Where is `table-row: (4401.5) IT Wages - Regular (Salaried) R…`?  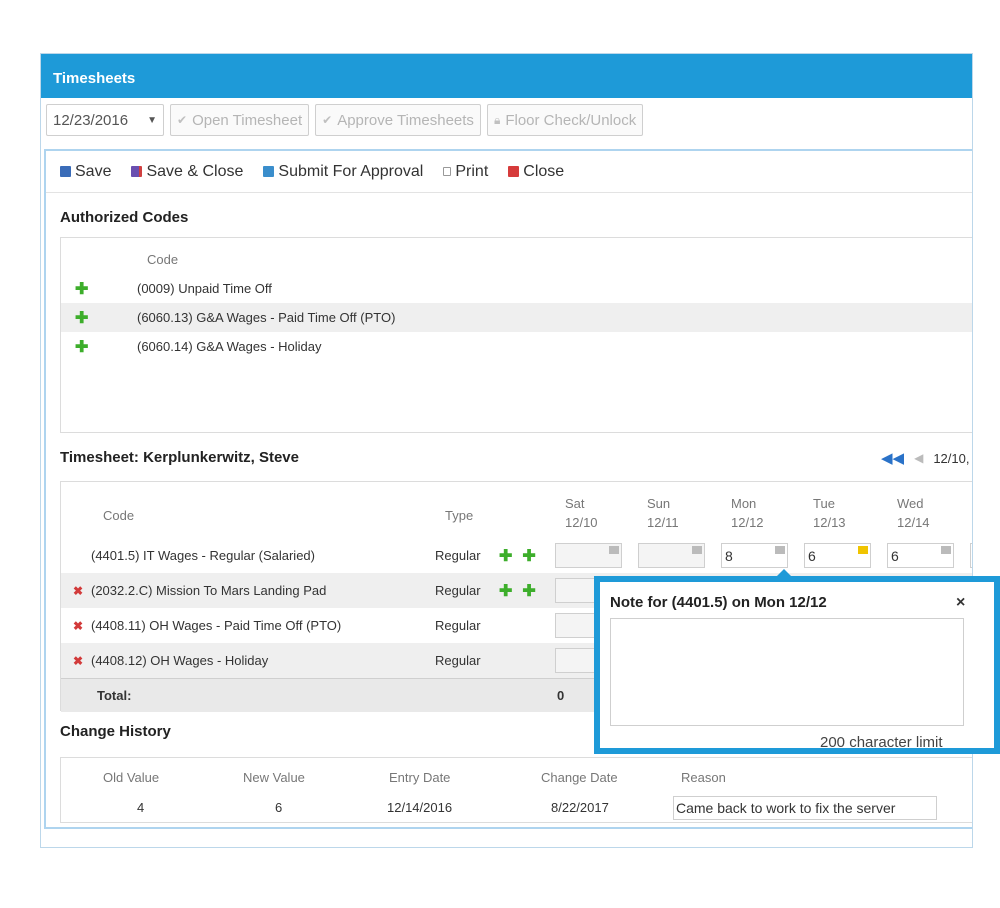
table-row: (4401.5) IT Wages - Regular (Salaried) R… is located at coordinates (516, 555).